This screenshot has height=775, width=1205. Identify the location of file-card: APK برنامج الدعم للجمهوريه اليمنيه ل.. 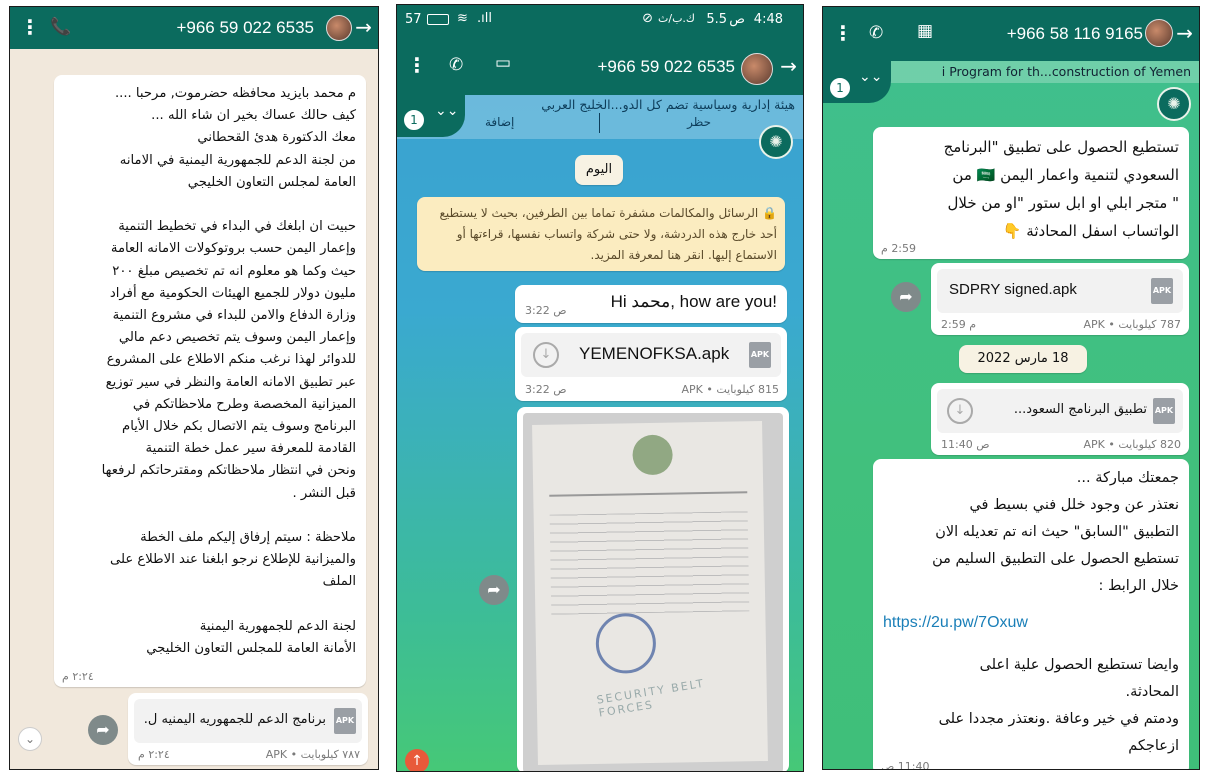
(248, 721).